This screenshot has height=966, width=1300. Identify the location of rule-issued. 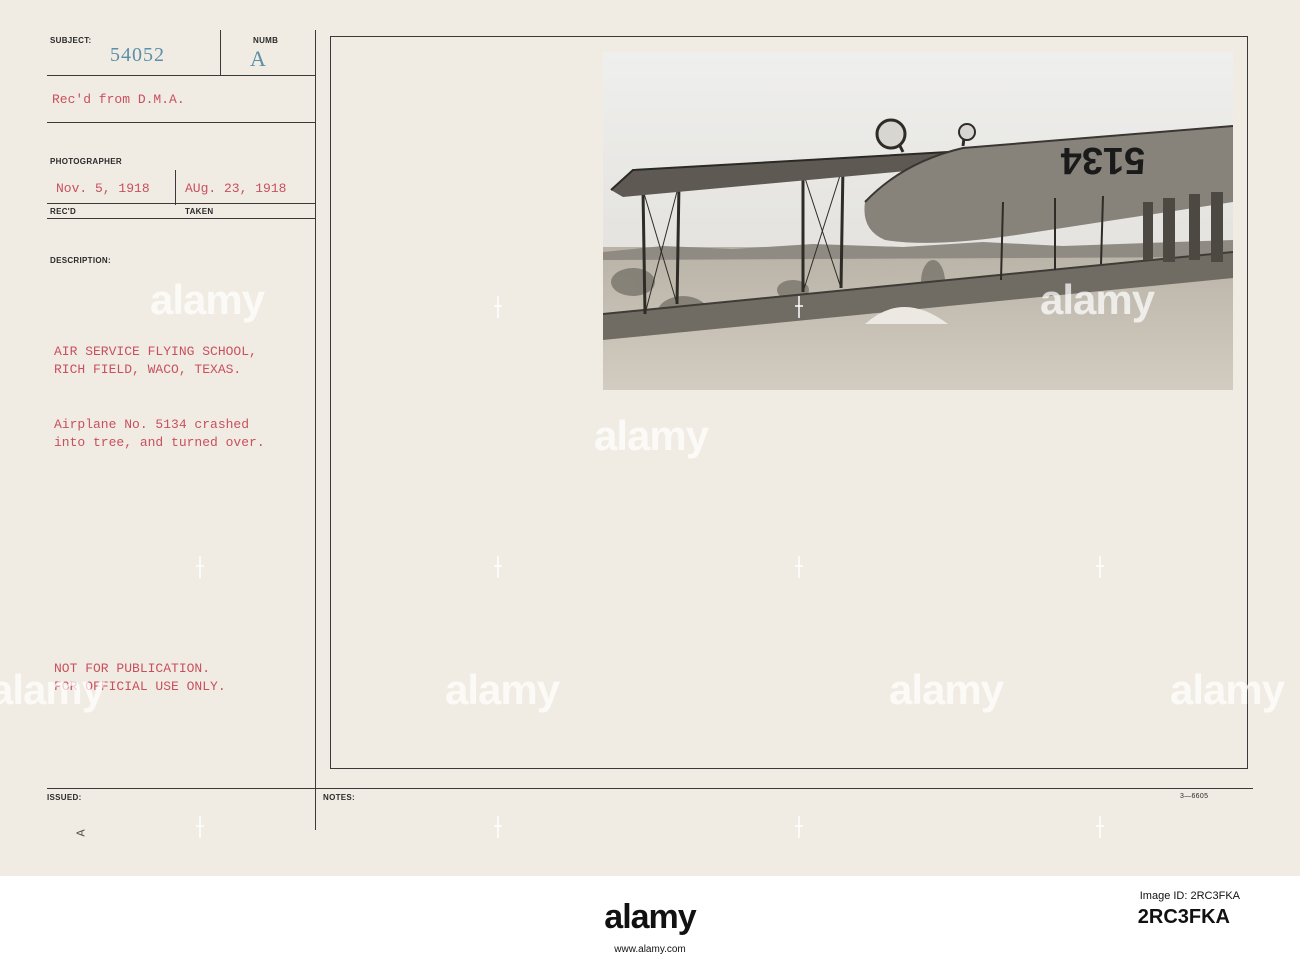
(181, 788).